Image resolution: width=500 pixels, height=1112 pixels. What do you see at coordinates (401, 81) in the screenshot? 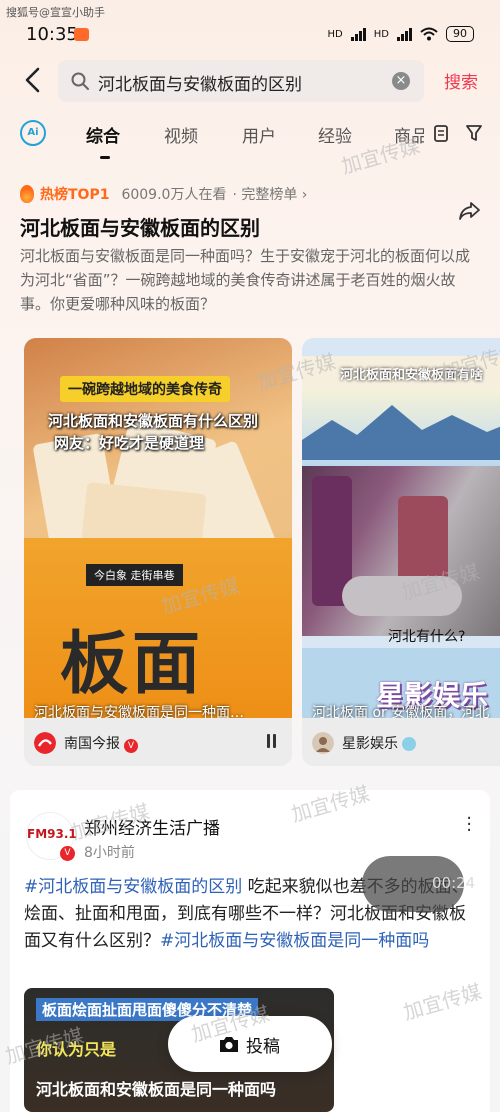
I see `clear-icon: ×` at bounding box center [401, 81].